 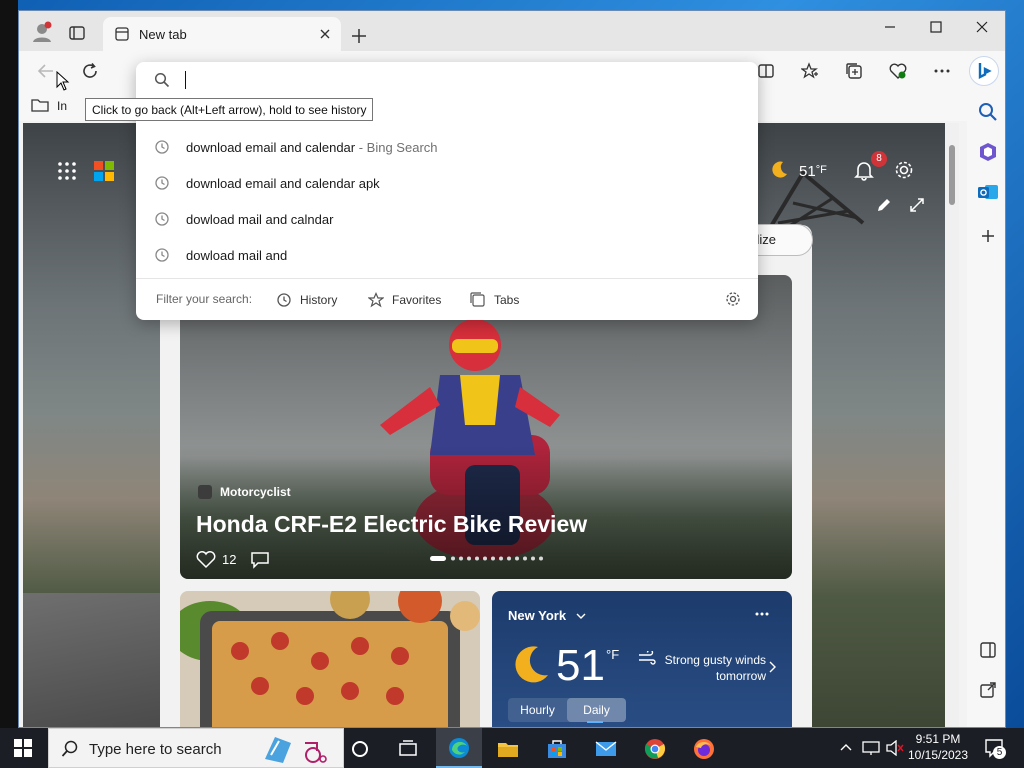 What do you see at coordinates (655, 749) in the screenshot?
I see `chrome-icon` at bounding box center [655, 749].